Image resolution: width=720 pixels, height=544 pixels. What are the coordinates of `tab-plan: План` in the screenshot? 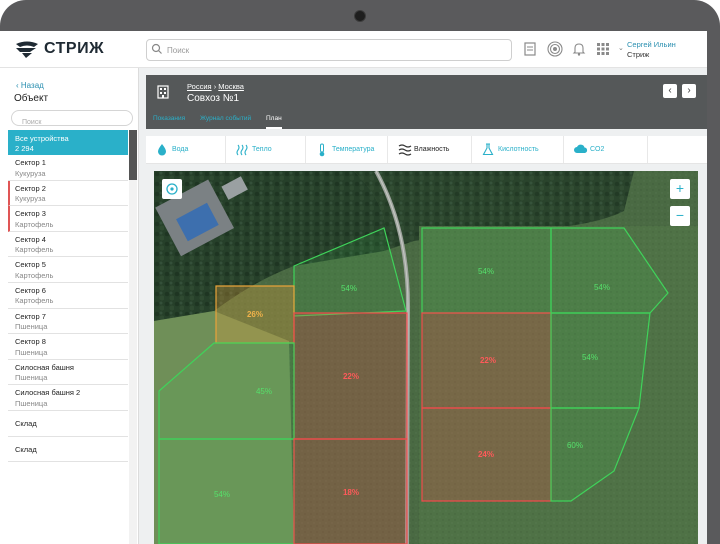 It's located at (274, 122).